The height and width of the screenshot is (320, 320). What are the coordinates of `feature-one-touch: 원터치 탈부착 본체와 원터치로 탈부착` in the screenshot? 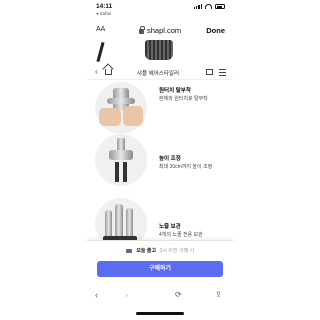 It's located at (160, 110).